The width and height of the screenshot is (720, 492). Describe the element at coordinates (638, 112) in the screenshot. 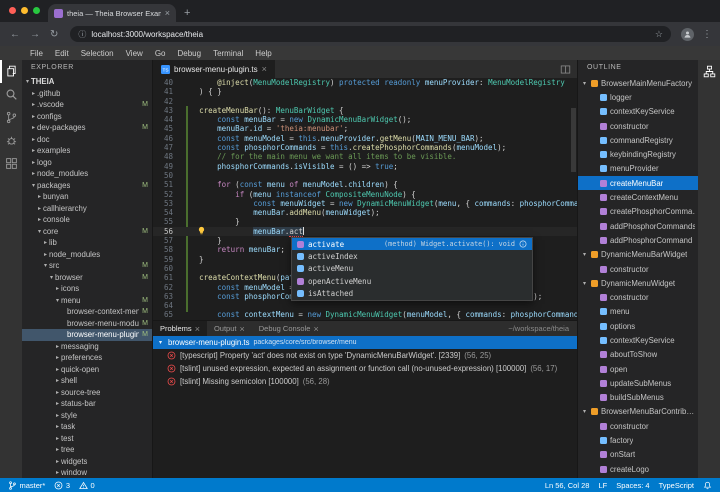

I see `outline-item-contextkeyservice: contextKeyService` at that location.